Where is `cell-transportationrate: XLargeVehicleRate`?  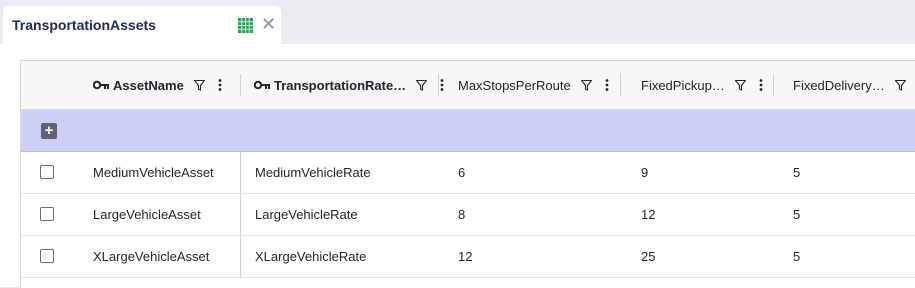 cell-transportationrate: XLargeVehicleRate is located at coordinates (310, 256).